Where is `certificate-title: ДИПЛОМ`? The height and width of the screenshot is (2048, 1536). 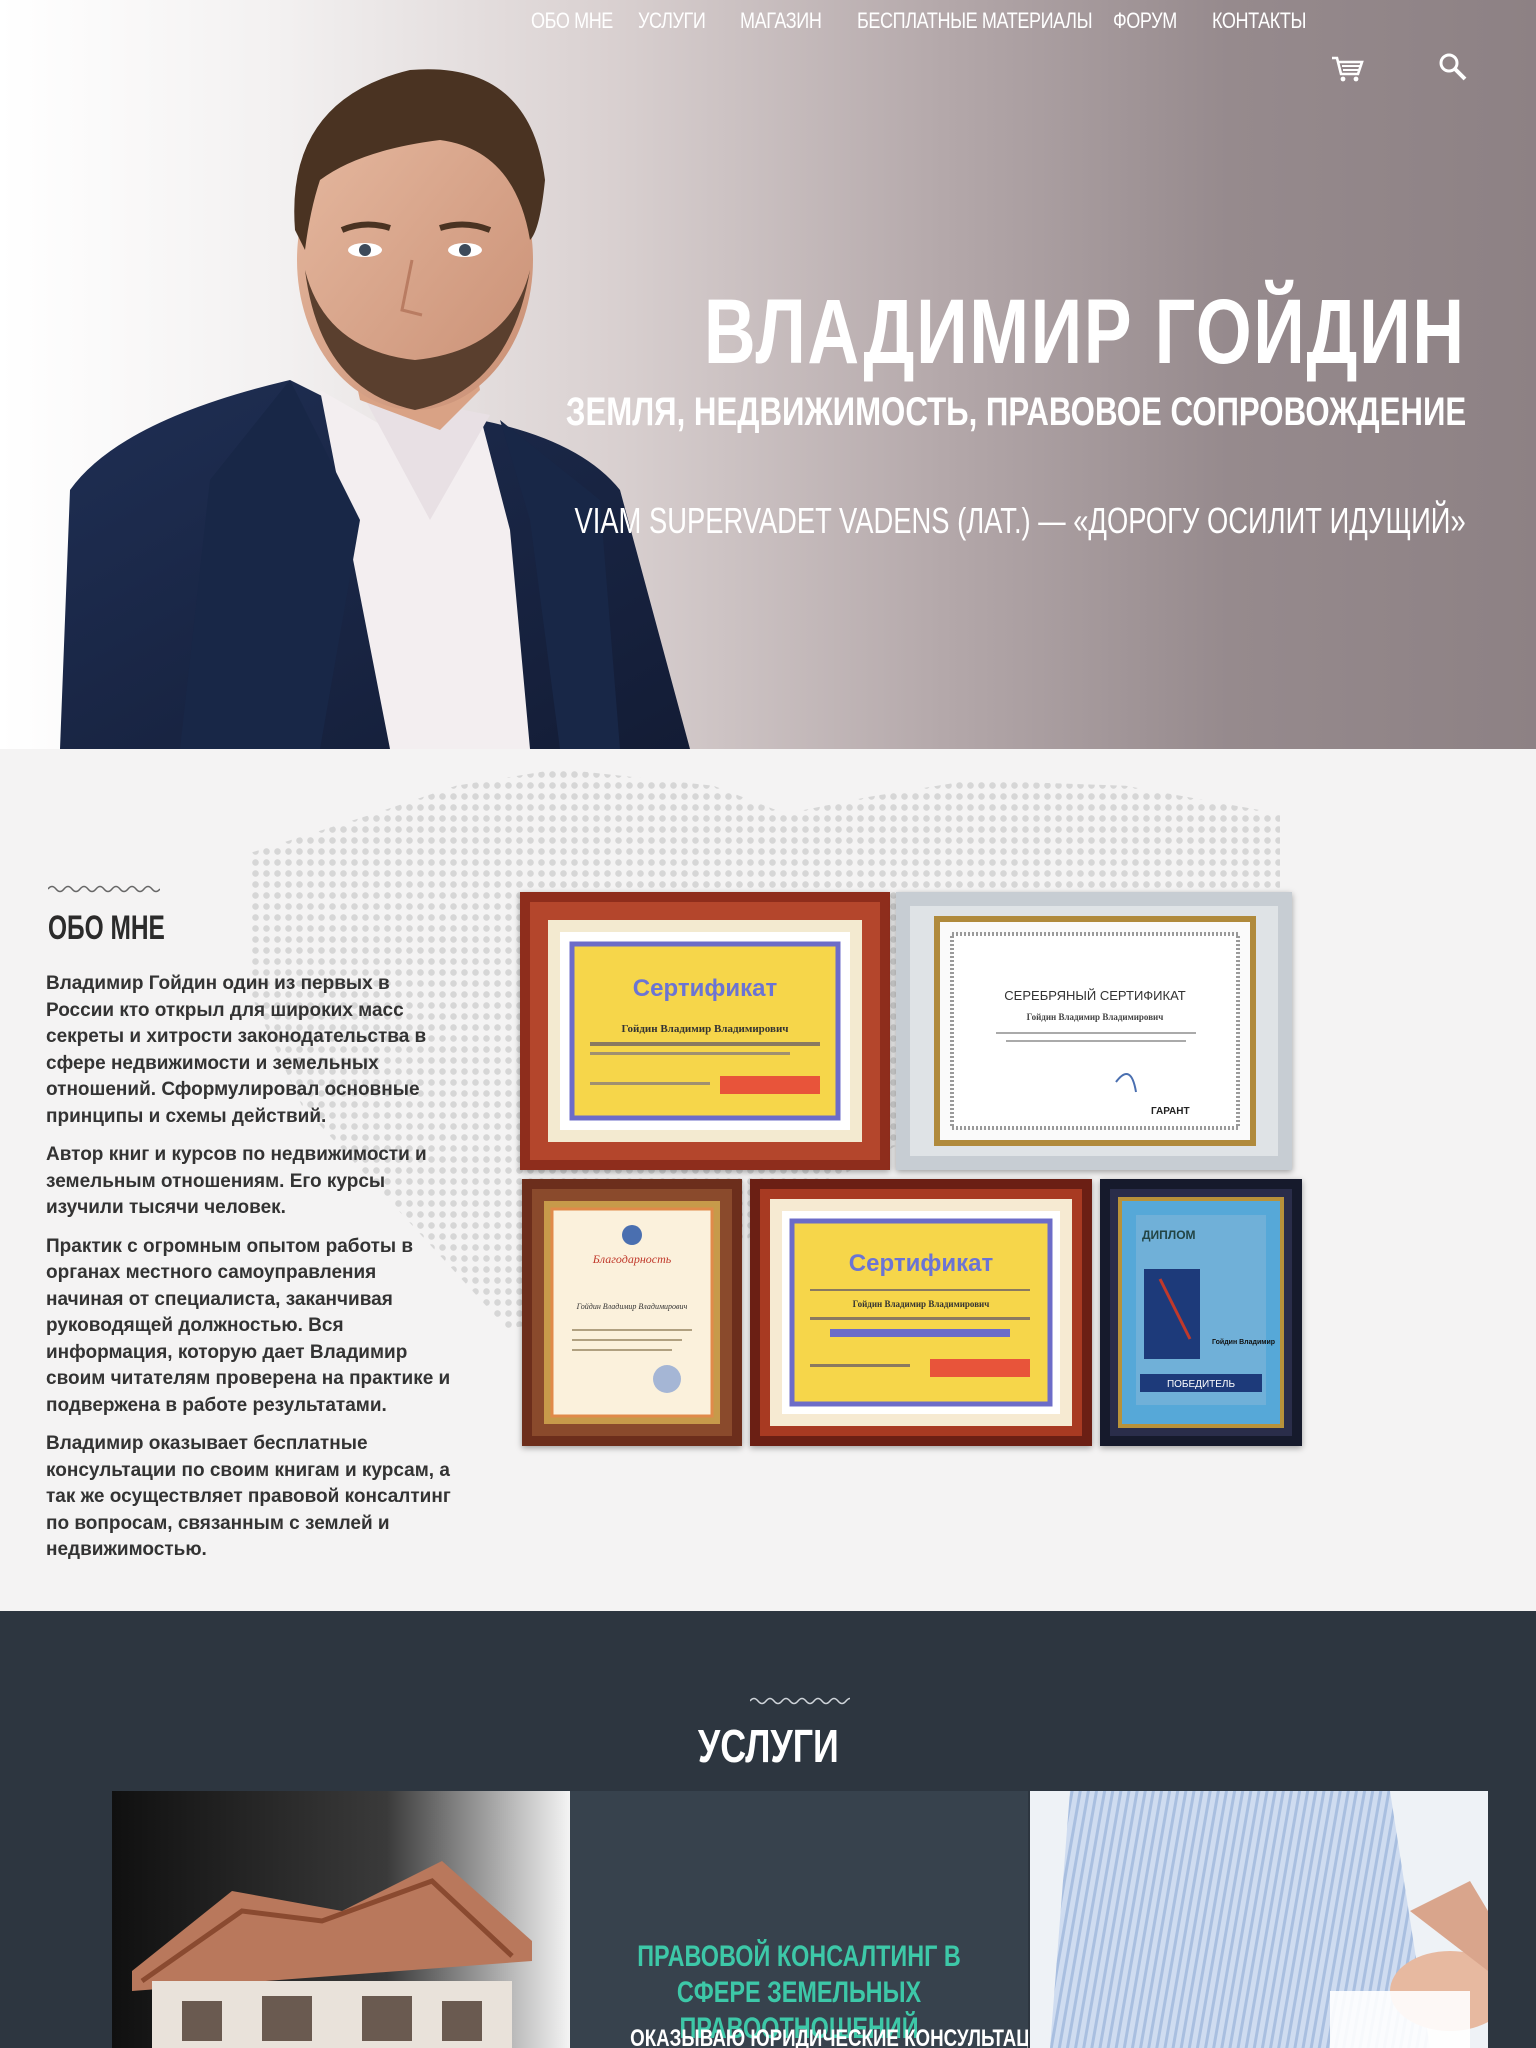
certificate-title: ДИПЛОМ is located at coordinates (1169, 1235).